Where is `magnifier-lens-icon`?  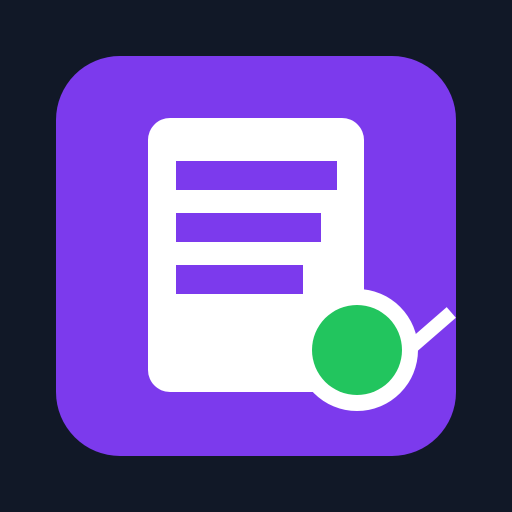 magnifier-lens-icon is located at coordinates (357, 350).